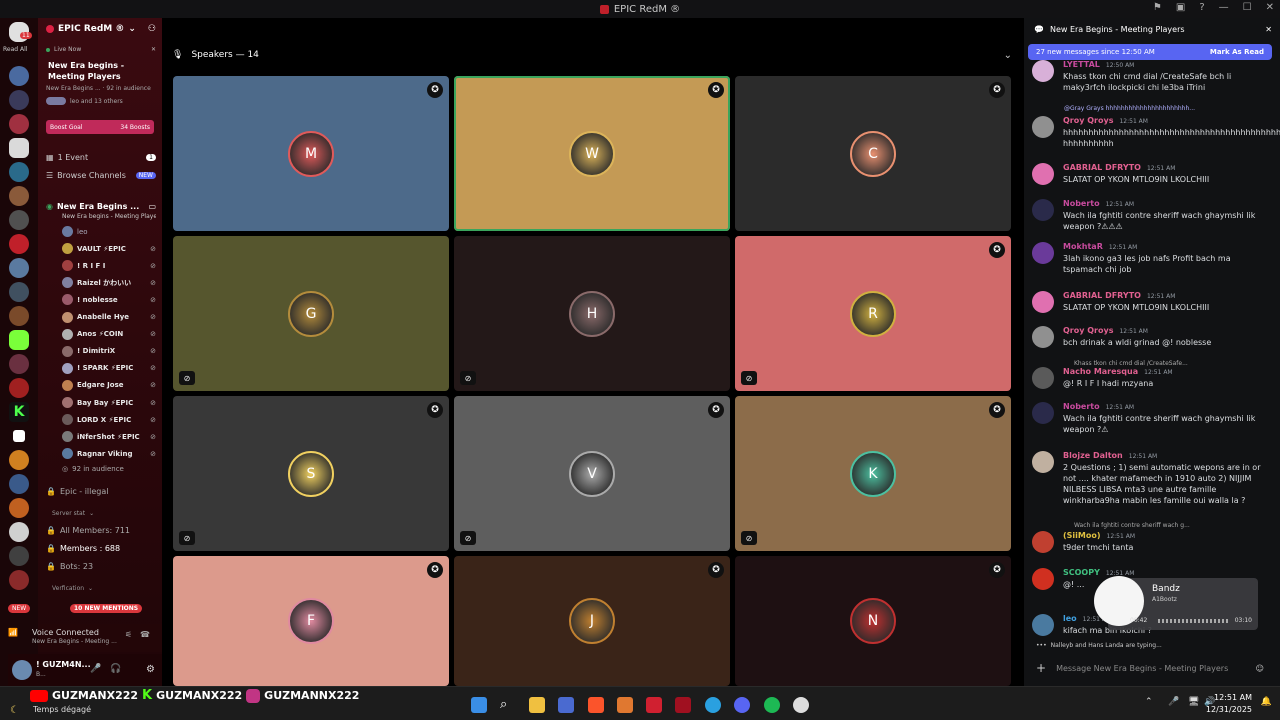 This screenshot has height=720, width=1280. What do you see at coordinates (1233, 697) in the screenshot?
I see `clock-time: 12:51 AM` at bounding box center [1233, 697].